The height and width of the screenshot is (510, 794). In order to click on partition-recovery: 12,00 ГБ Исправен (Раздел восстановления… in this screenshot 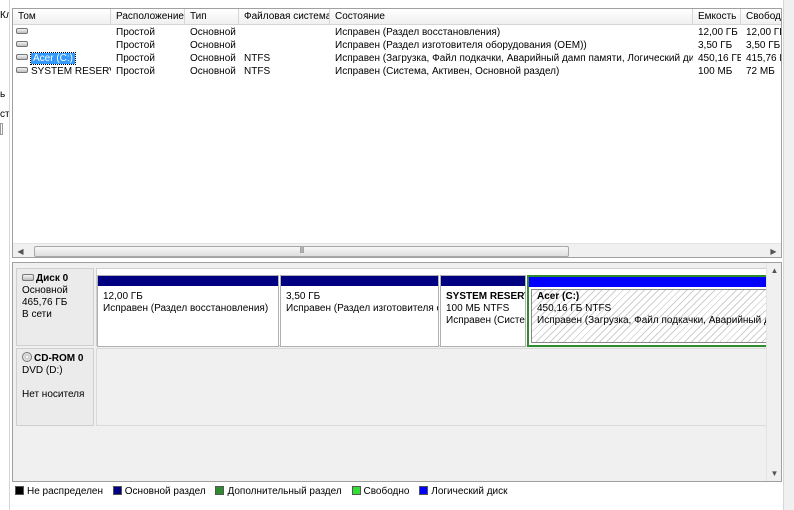, I will do `click(188, 311)`.